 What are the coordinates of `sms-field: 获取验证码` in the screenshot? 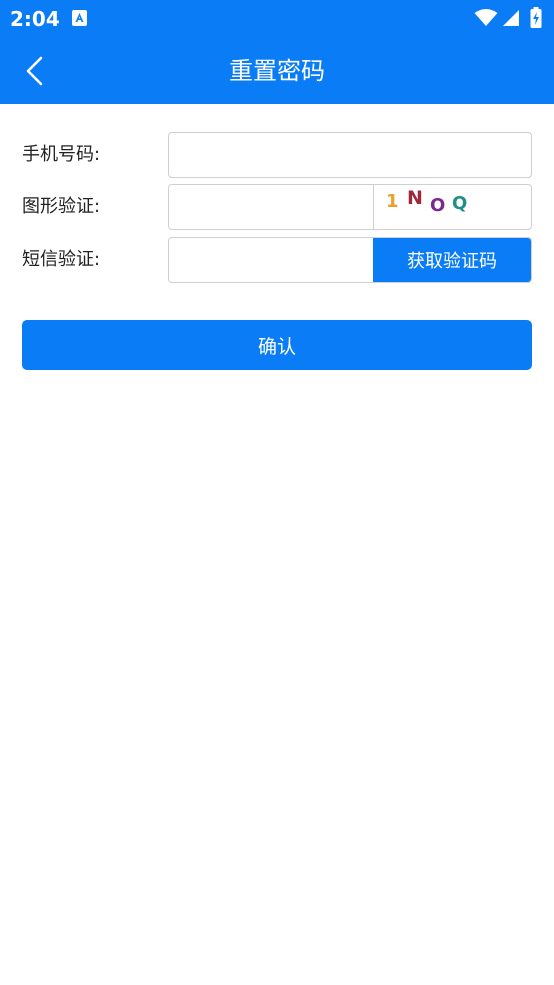 It's located at (350, 260).